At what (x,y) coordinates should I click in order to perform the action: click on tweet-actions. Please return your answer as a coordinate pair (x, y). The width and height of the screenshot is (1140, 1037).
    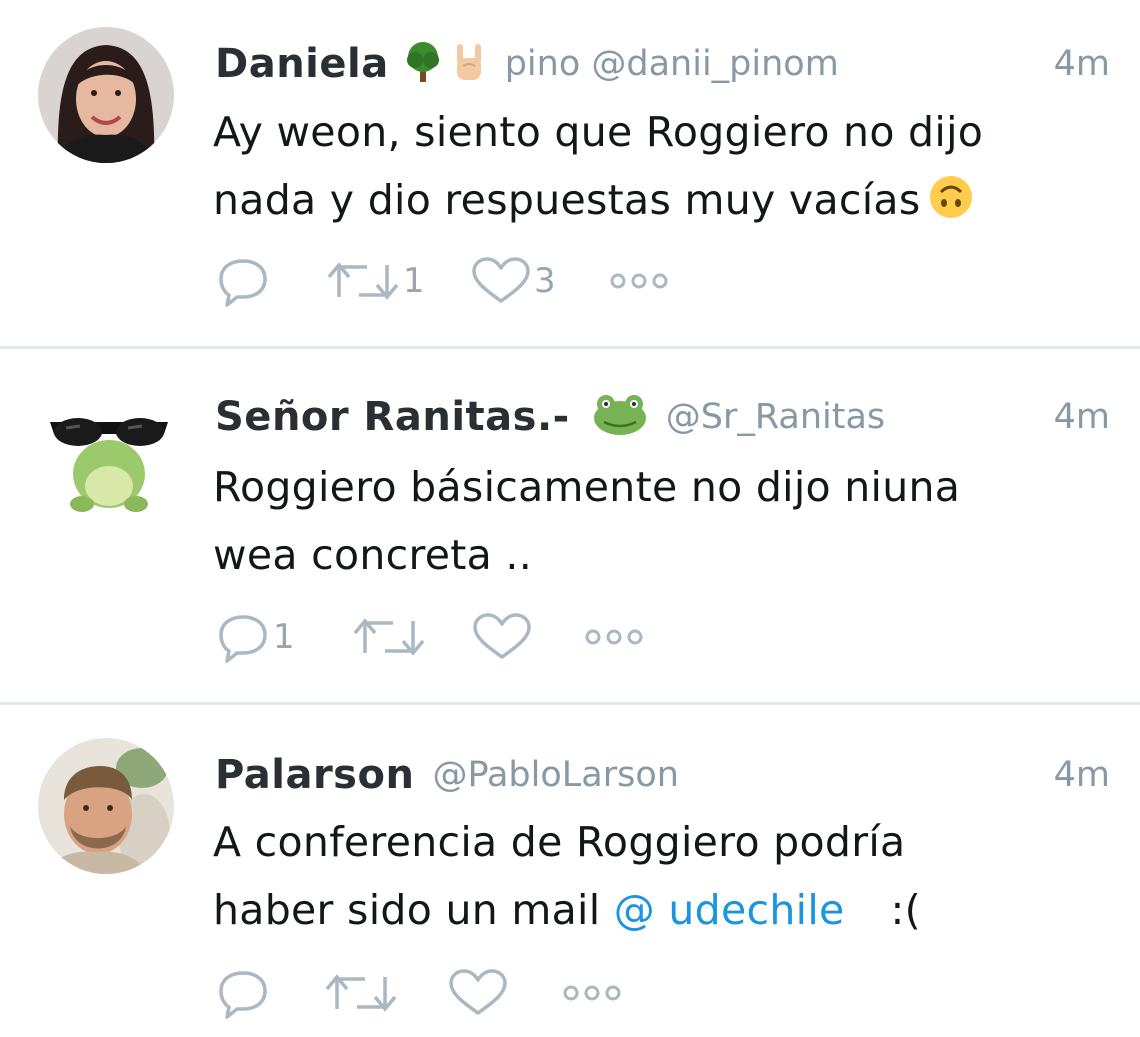
    Looking at the image, I should click on (419, 993).